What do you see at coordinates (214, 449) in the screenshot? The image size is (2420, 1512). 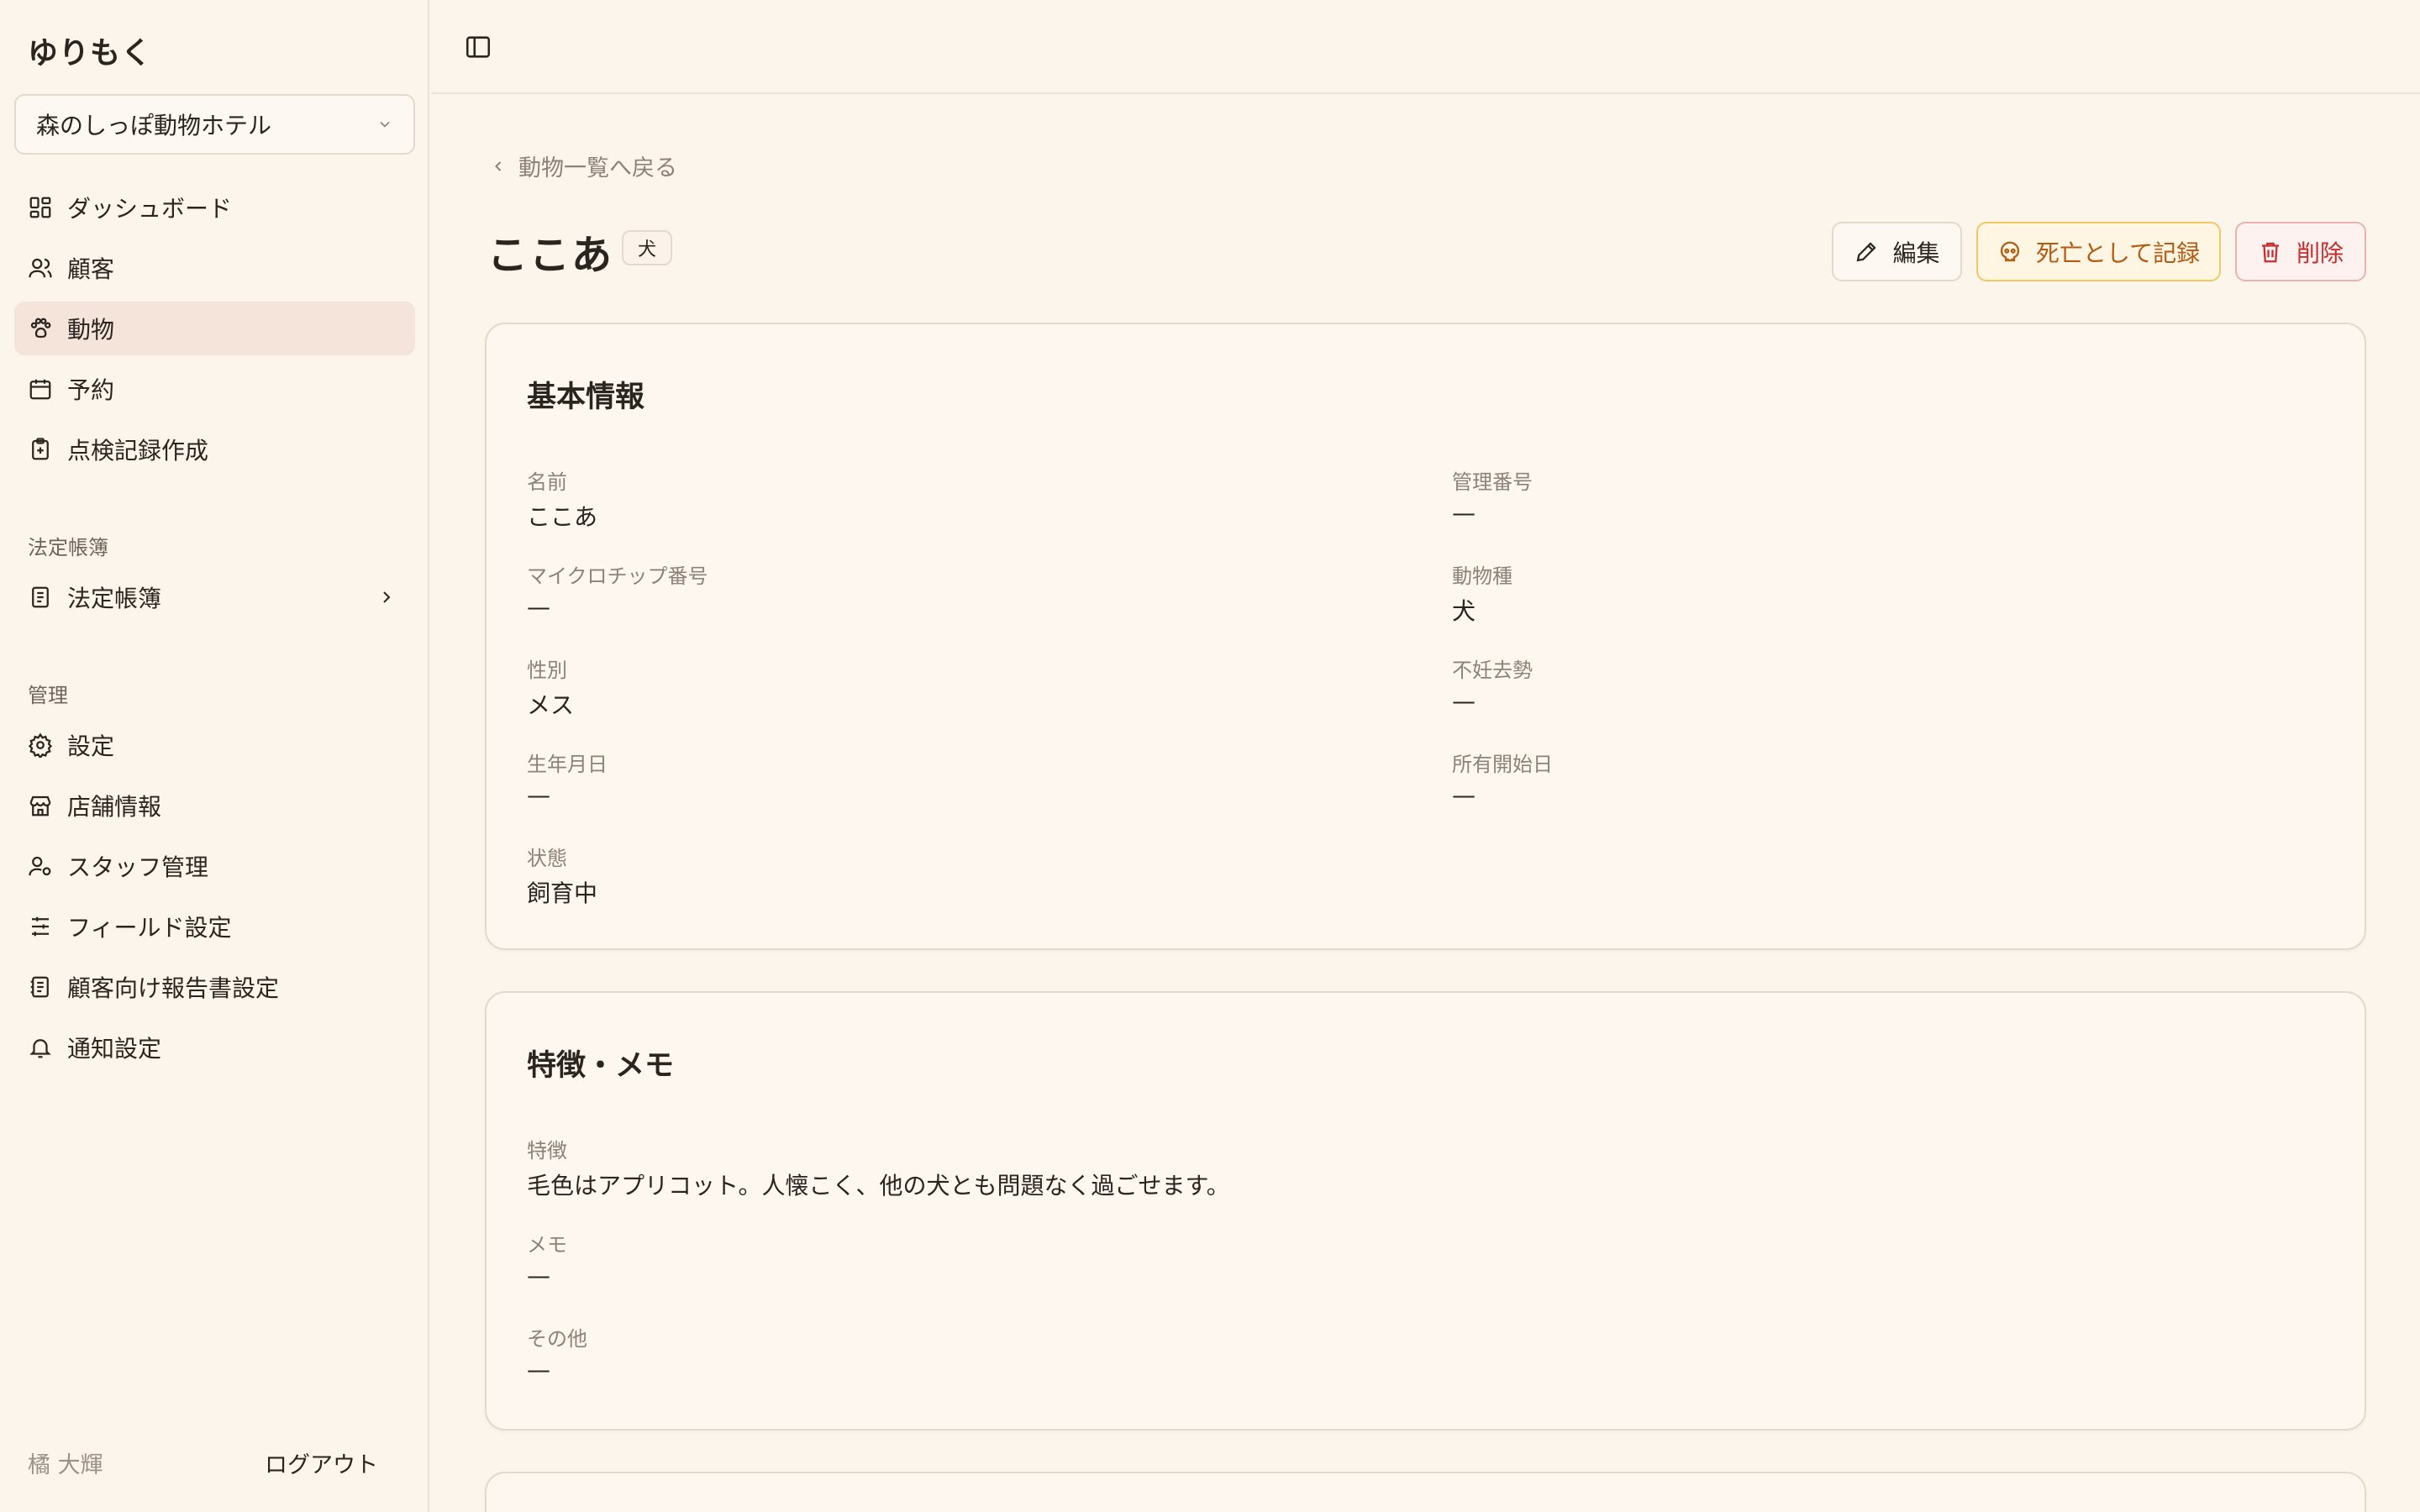 I see `sidebar-item-inspection: 点検記録作成` at bounding box center [214, 449].